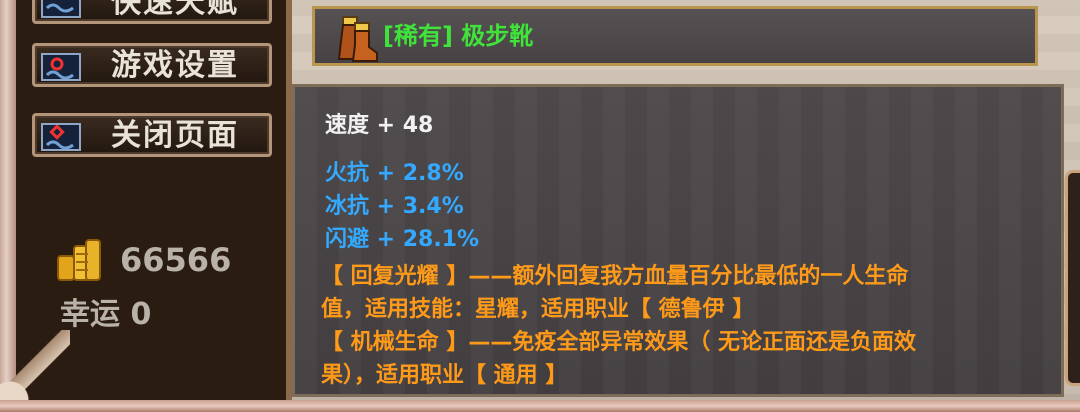  Describe the element at coordinates (61, 137) in the screenshot. I see `close-page-icon` at that location.